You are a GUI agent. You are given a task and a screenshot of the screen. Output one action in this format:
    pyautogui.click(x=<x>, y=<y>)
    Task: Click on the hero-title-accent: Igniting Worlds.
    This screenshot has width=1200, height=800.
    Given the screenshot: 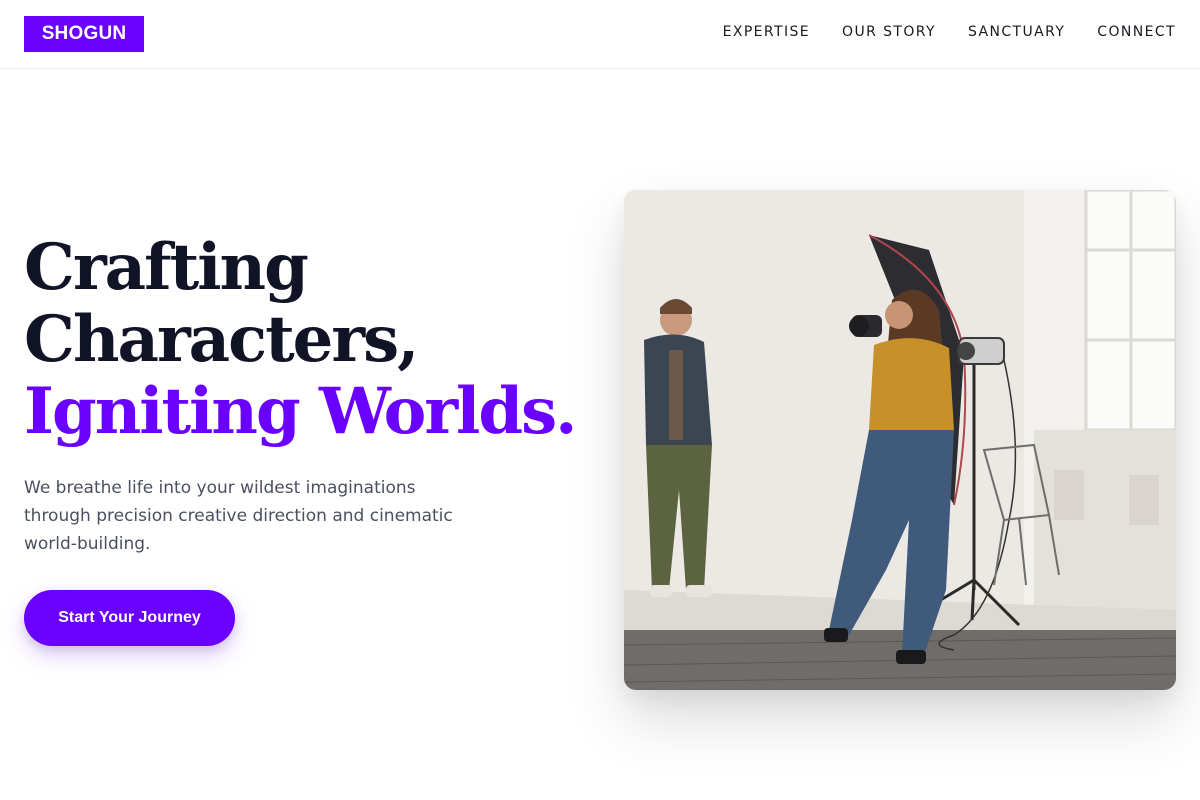 What is the action you would take?
    pyautogui.click(x=300, y=411)
    